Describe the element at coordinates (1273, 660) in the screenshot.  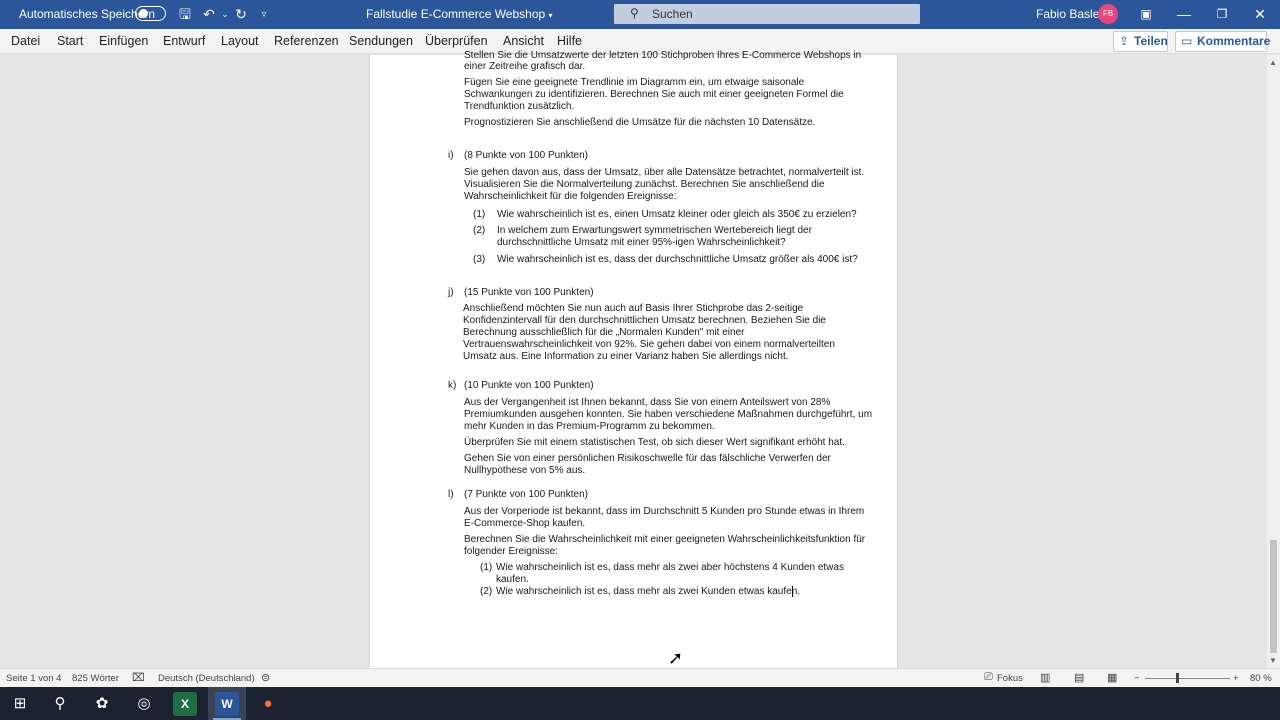
I see `scroll-down-icon: ▼` at that location.